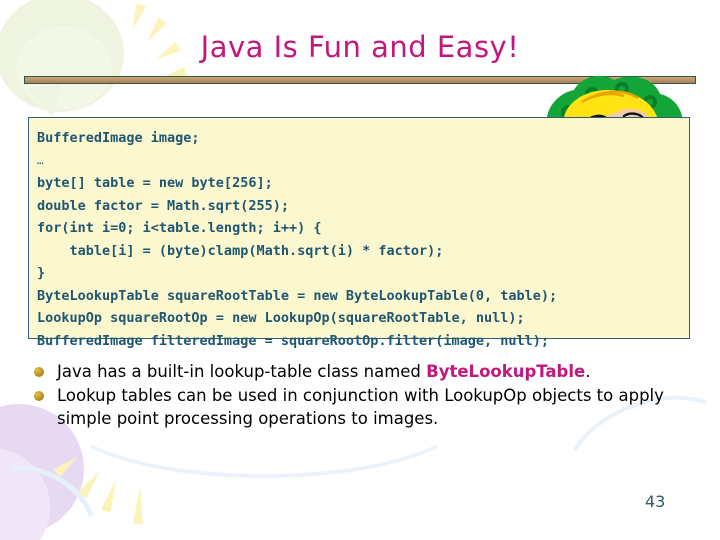  I want to click on swoosh-arc-icon, so click(58, 492).